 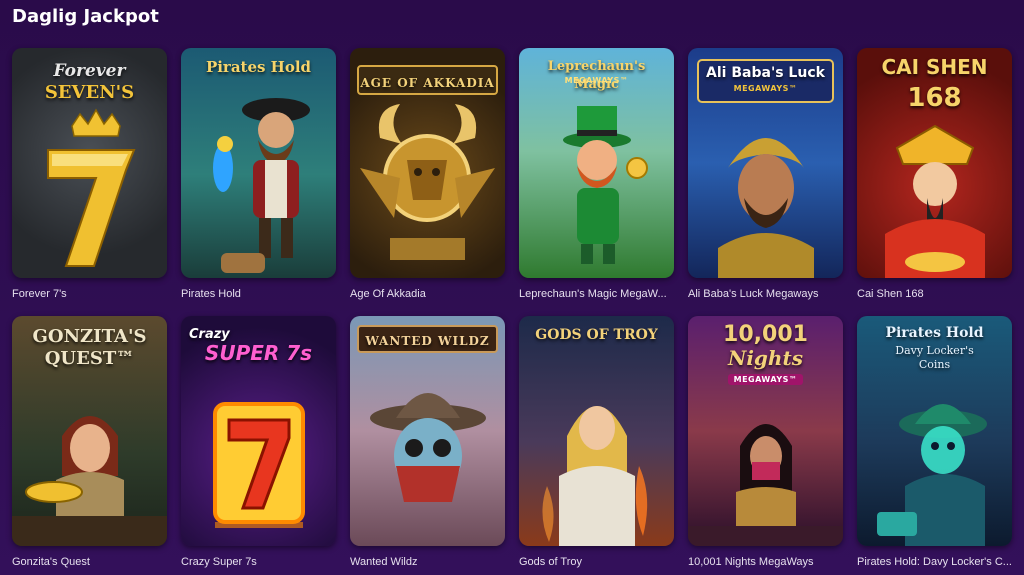 I want to click on game-card-cai-shen-168: CAI SHEN 168 Cai Shen 168, so click(x=934, y=179).